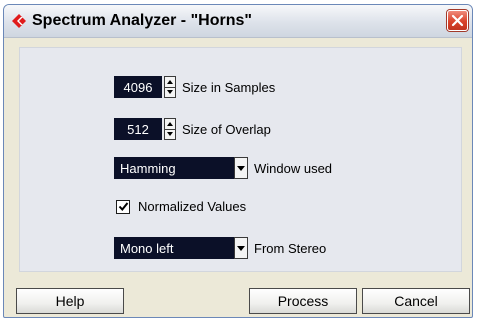  I want to click on size-of-overlap-field: 512, so click(138, 129).